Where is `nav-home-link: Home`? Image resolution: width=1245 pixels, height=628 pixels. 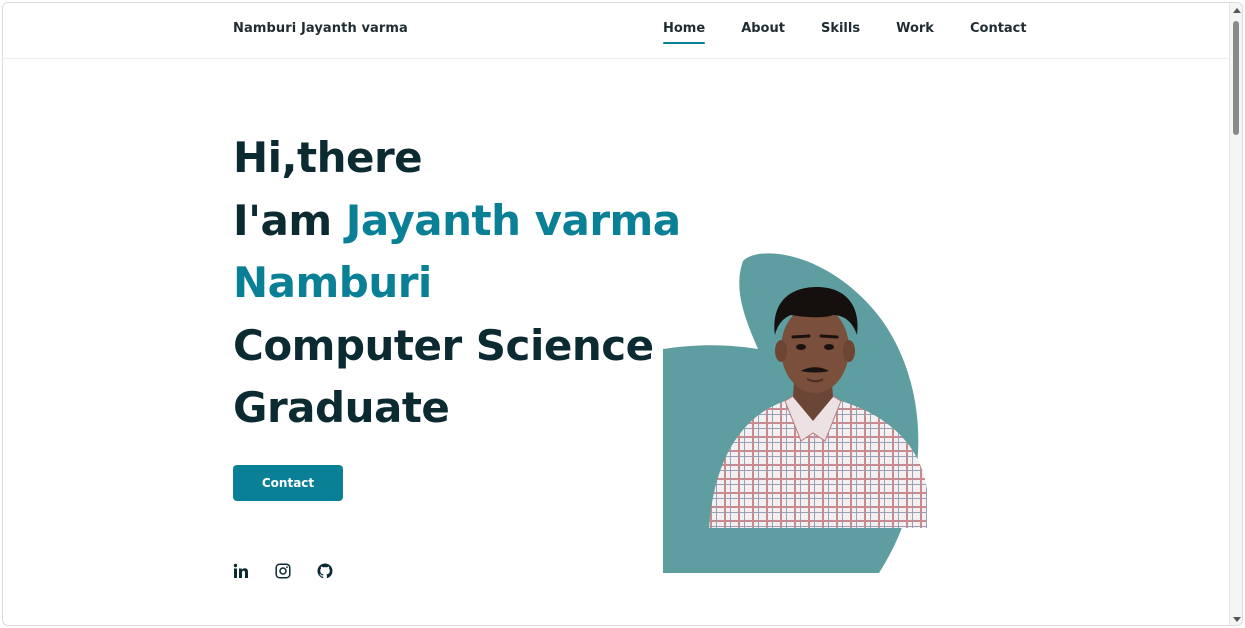
nav-home-link: Home is located at coordinates (684, 32).